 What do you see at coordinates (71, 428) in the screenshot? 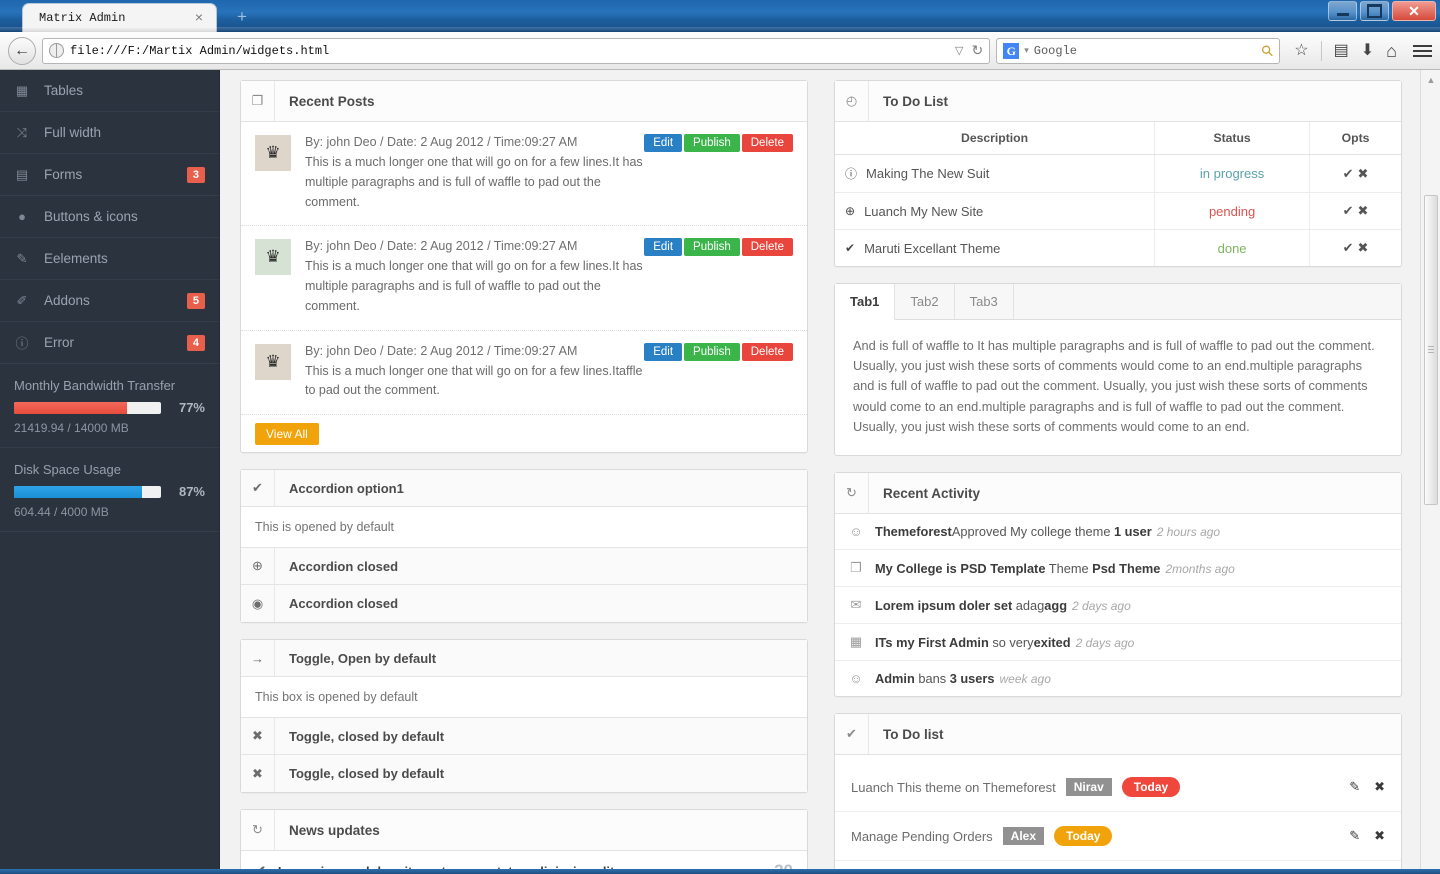
I see `meter-subtext: 21419.94 / 14000 MB` at bounding box center [71, 428].